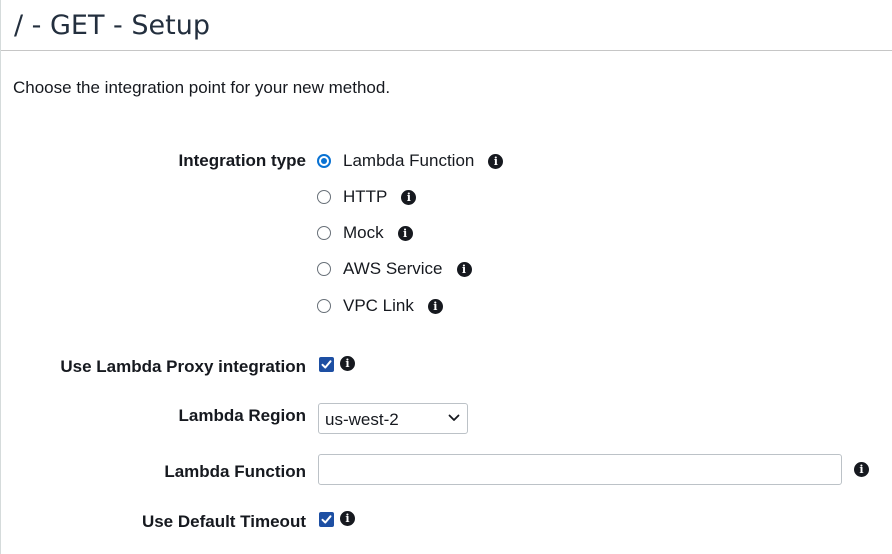 The image size is (892, 554). I want to click on radio-label: HTTP, so click(365, 196).